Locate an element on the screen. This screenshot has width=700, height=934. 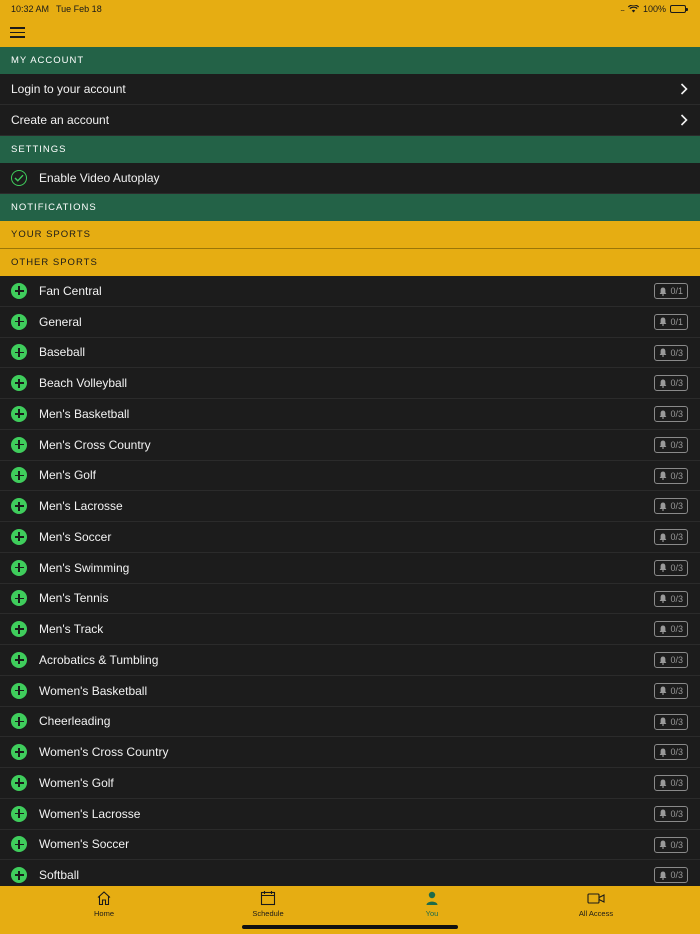
status-date: Tue Feb 18 is located at coordinates (79, 9).